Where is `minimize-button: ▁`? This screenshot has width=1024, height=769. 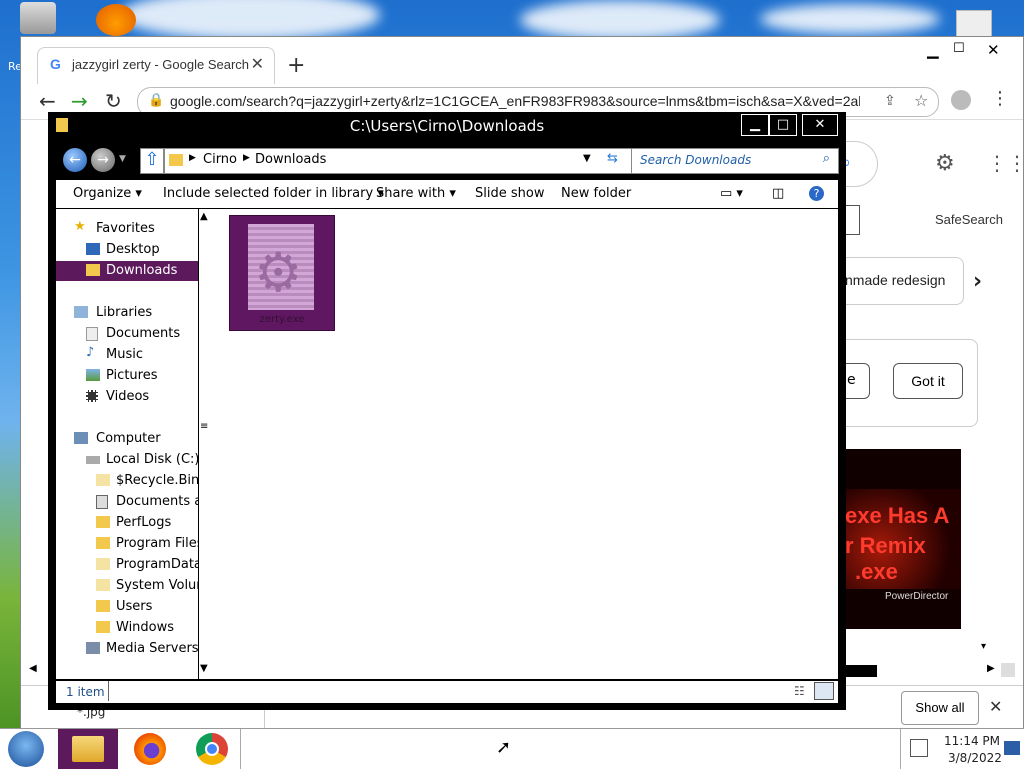 minimize-button: ▁ is located at coordinates (933, 50).